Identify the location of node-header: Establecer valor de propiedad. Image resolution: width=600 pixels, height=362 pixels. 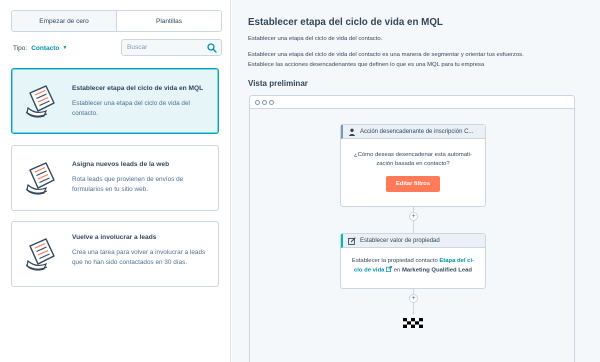
(413, 241).